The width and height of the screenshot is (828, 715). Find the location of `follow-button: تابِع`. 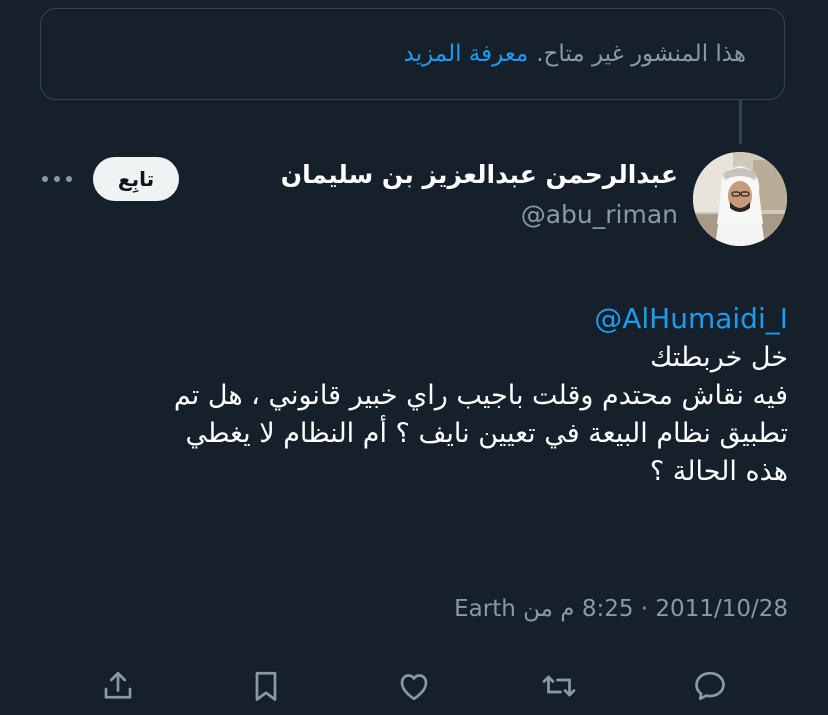

follow-button: تابِع is located at coordinates (136, 179).